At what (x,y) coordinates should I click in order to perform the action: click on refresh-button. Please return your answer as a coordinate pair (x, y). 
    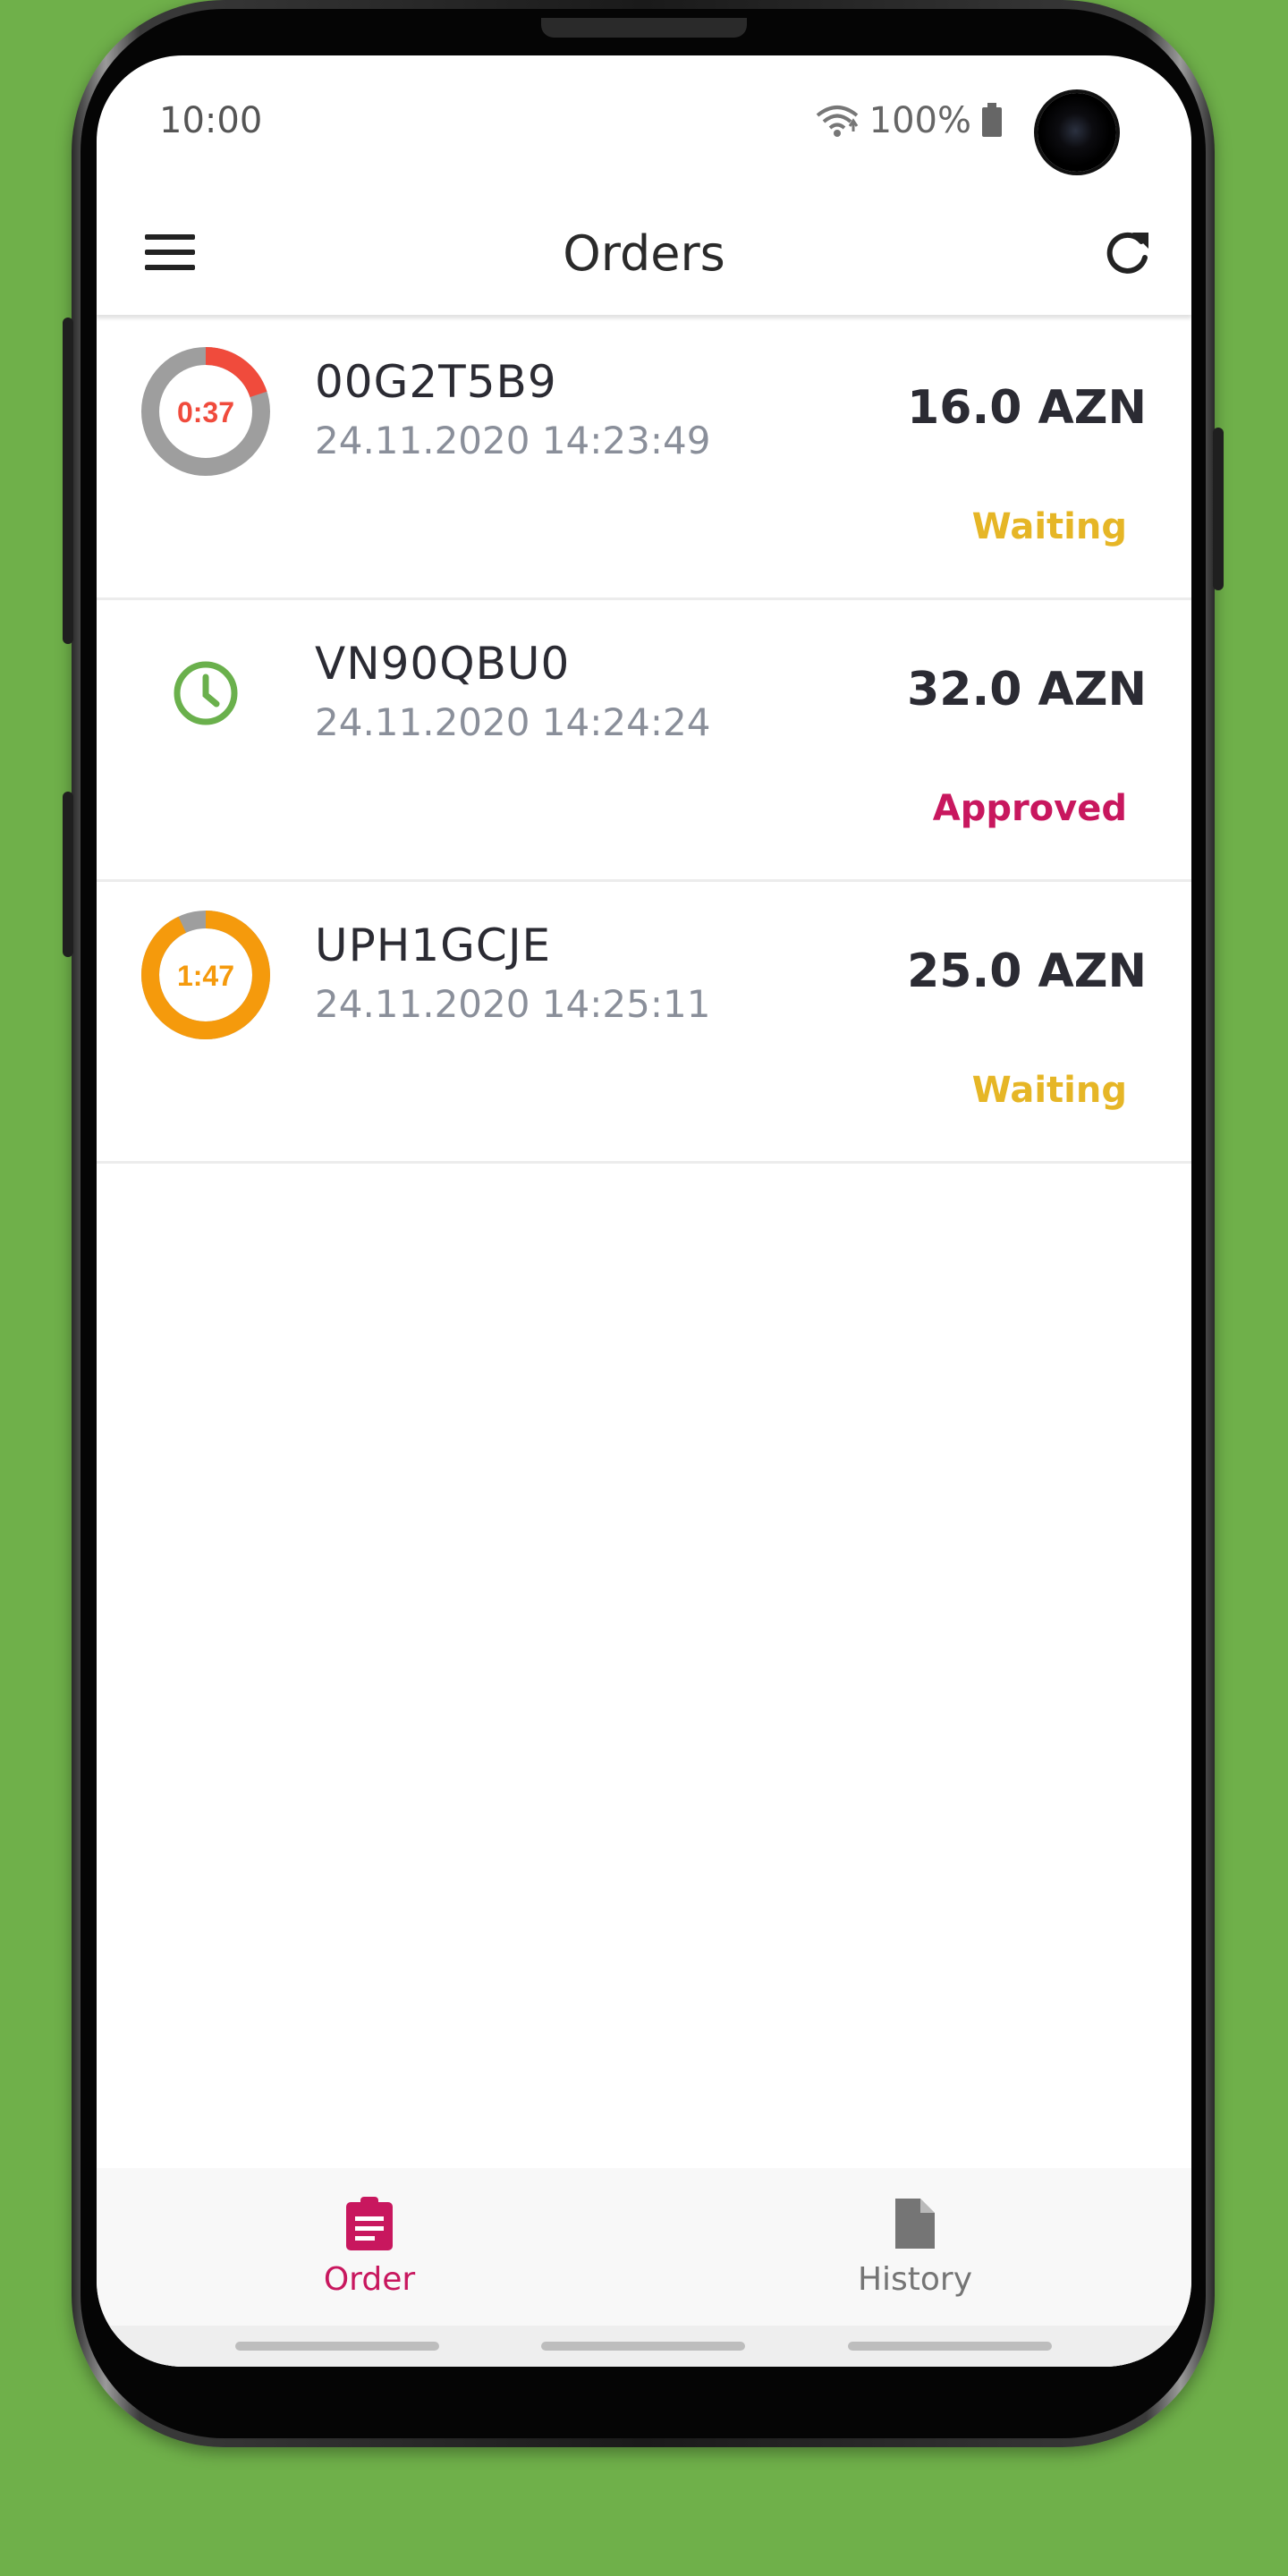
    Looking at the image, I should click on (1127, 252).